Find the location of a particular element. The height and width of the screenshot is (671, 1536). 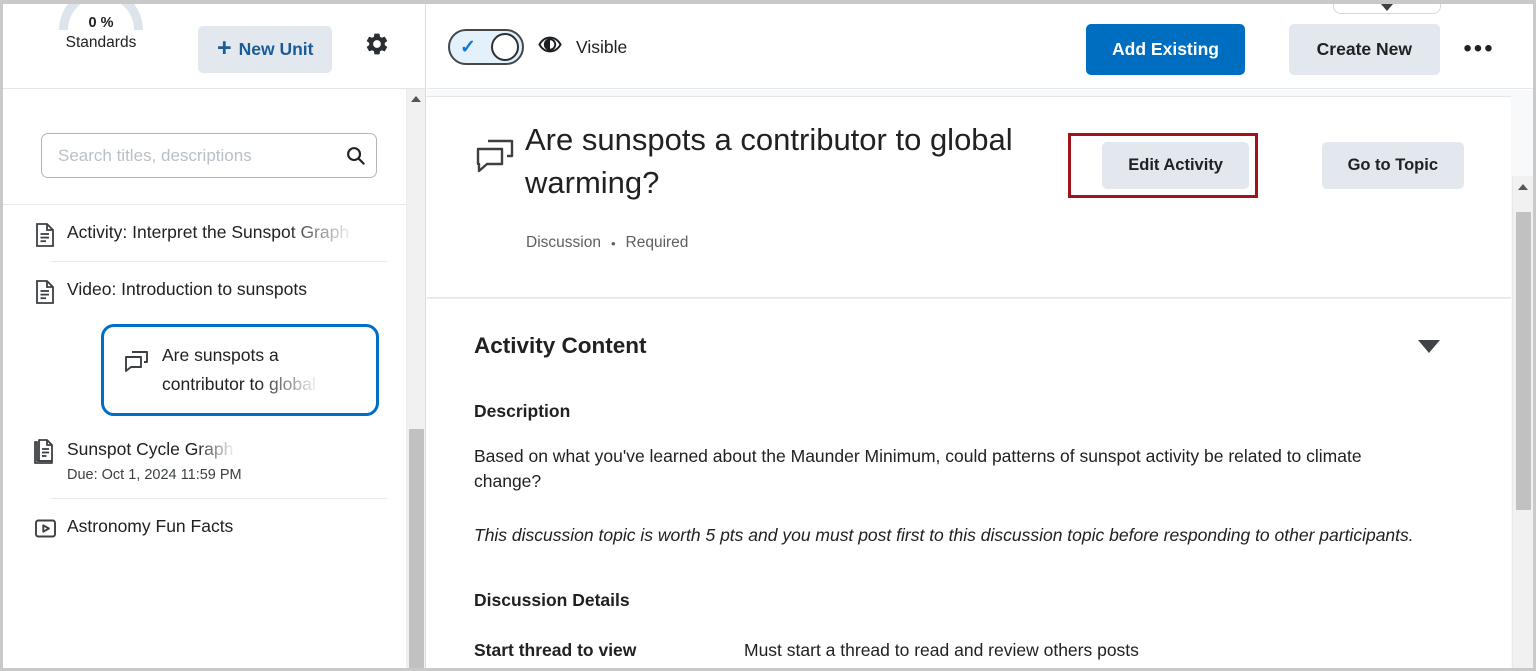

assignment-icon is located at coordinates (45, 450).